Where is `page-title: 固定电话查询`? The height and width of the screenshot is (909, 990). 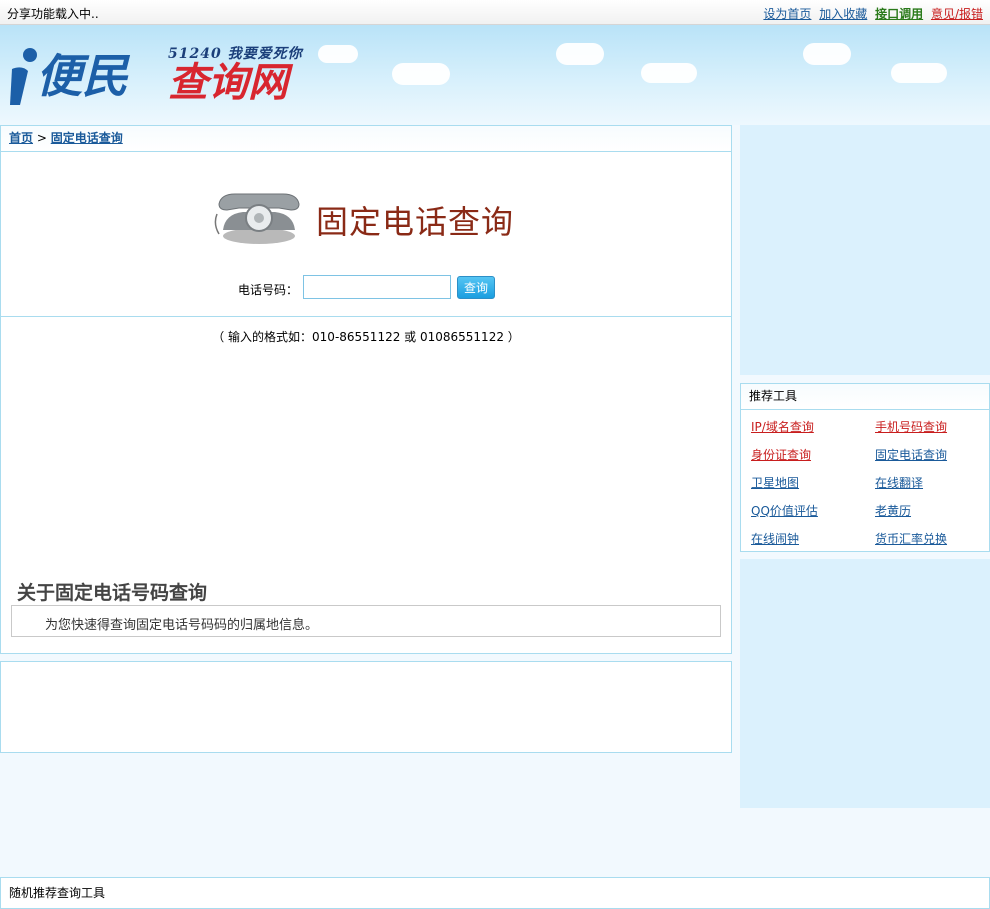 page-title: 固定电话查询 is located at coordinates (415, 222).